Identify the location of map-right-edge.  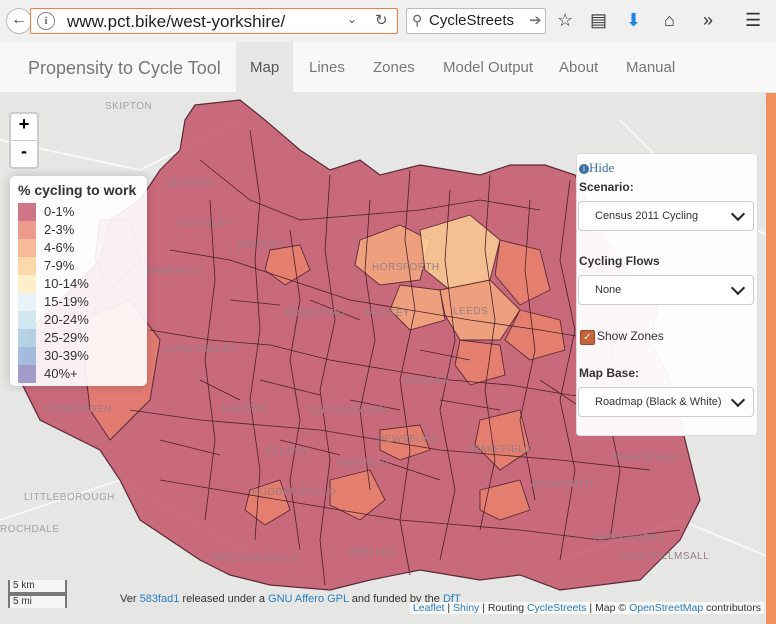
(771, 358).